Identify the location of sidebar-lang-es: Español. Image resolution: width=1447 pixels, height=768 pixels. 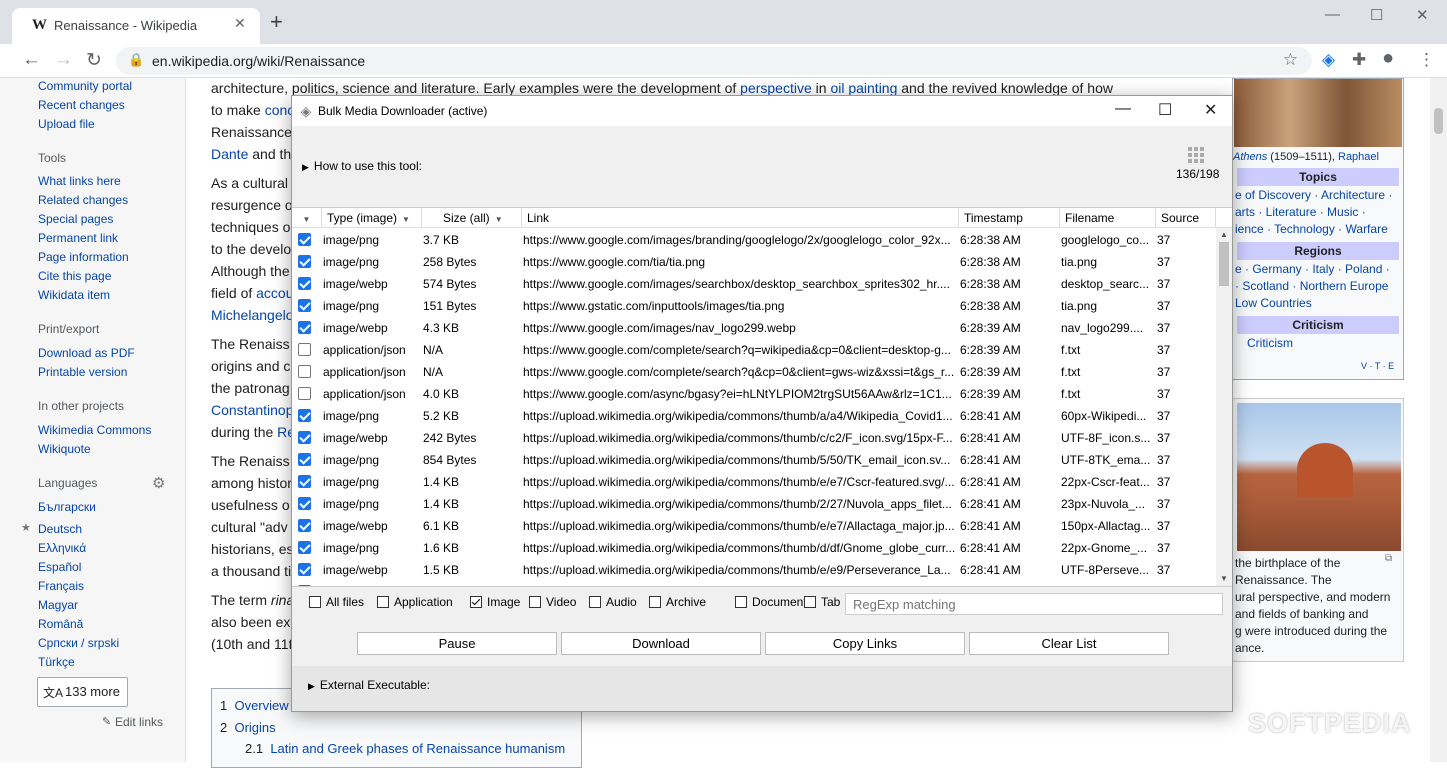
(59, 567).